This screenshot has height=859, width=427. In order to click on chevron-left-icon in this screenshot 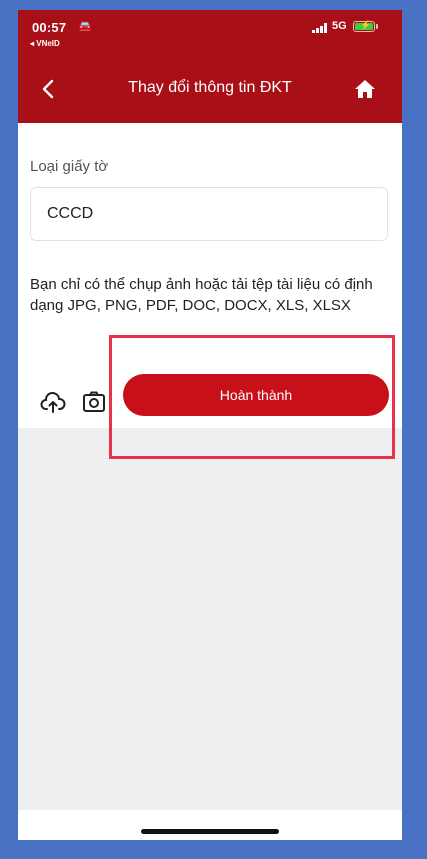, I will do `click(48, 89)`.